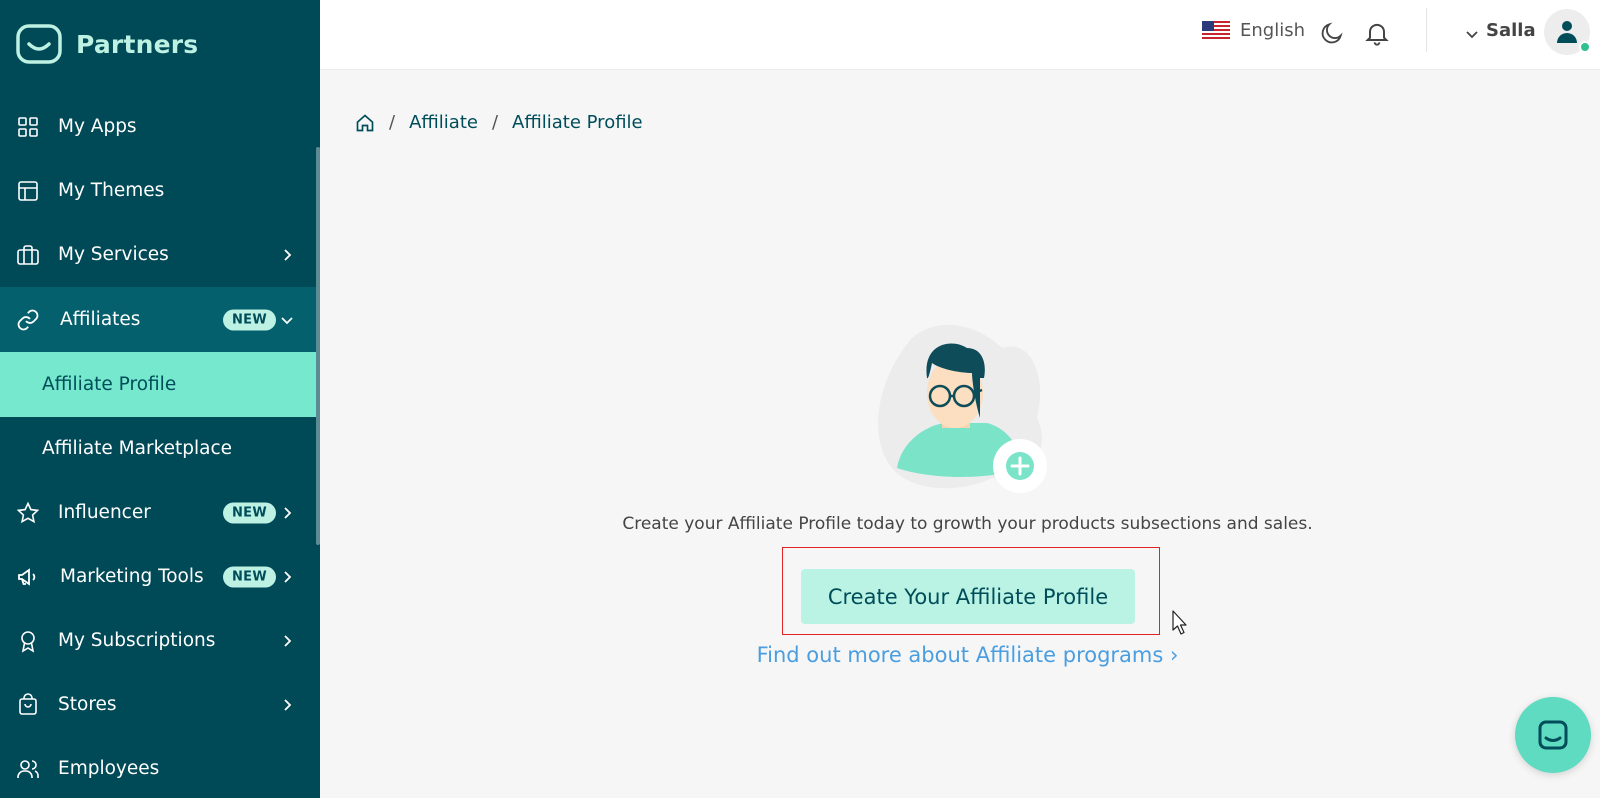  Describe the element at coordinates (967, 655) in the screenshot. I see `learn-more-link: Find out more about Affiliate programs ›` at that location.